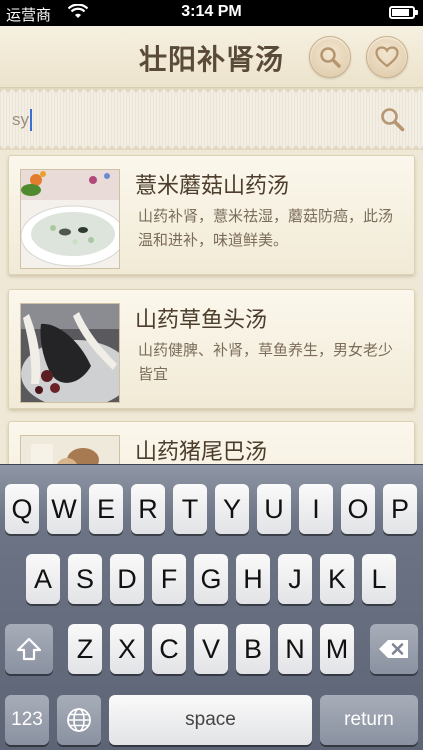 The image size is (423, 750). I want to click on shift-key, so click(29, 649).